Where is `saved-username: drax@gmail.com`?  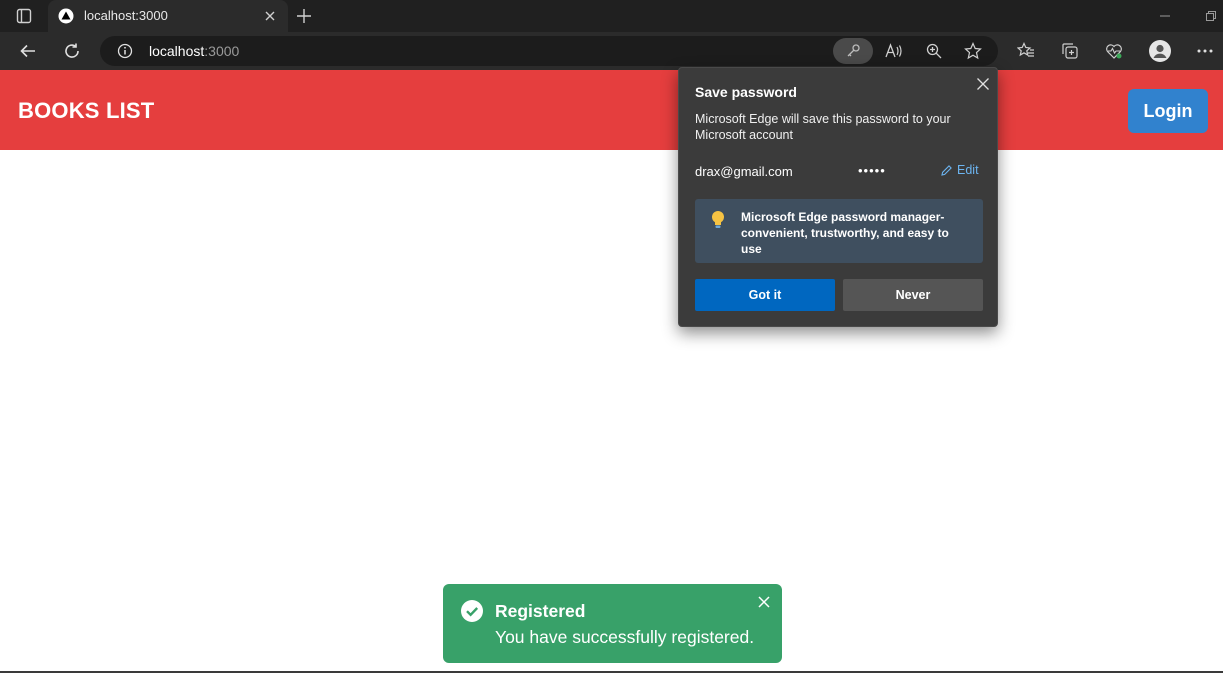
saved-username: drax@gmail.com is located at coordinates (744, 171).